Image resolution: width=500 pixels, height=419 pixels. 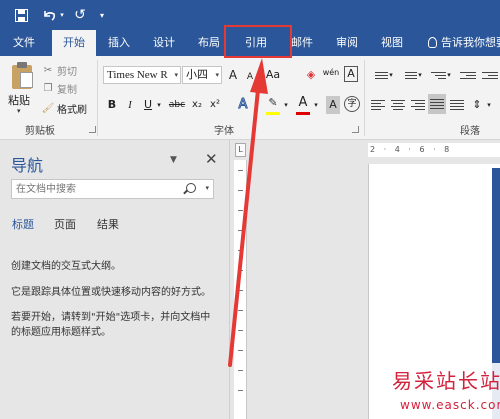 What do you see at coordinates (450, 405) in the screenshot?
I see `watermark-url: www.easck.com` at bounding box center [450, 405].